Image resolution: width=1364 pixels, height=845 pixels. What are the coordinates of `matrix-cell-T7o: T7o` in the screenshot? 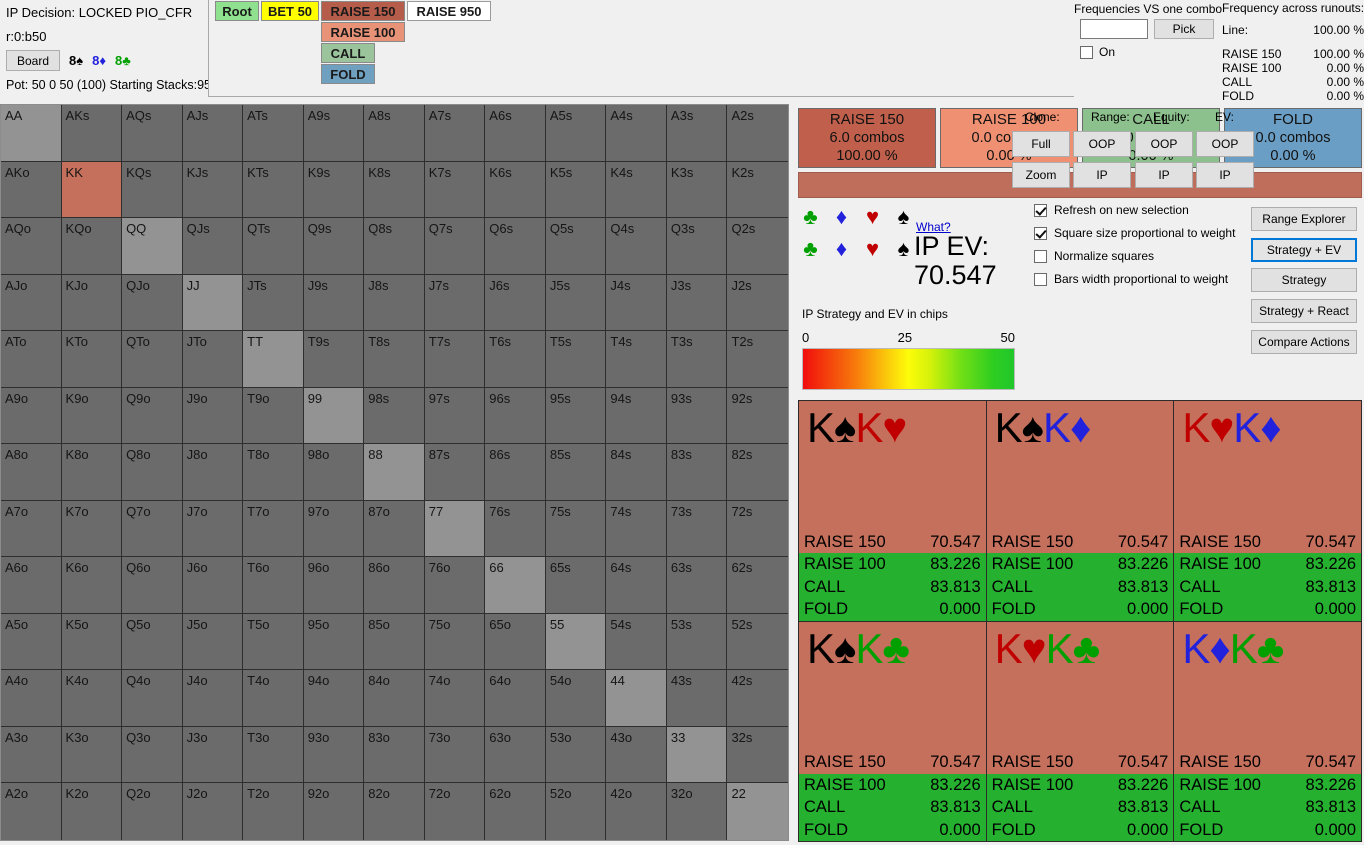 It's located at (273, 529).